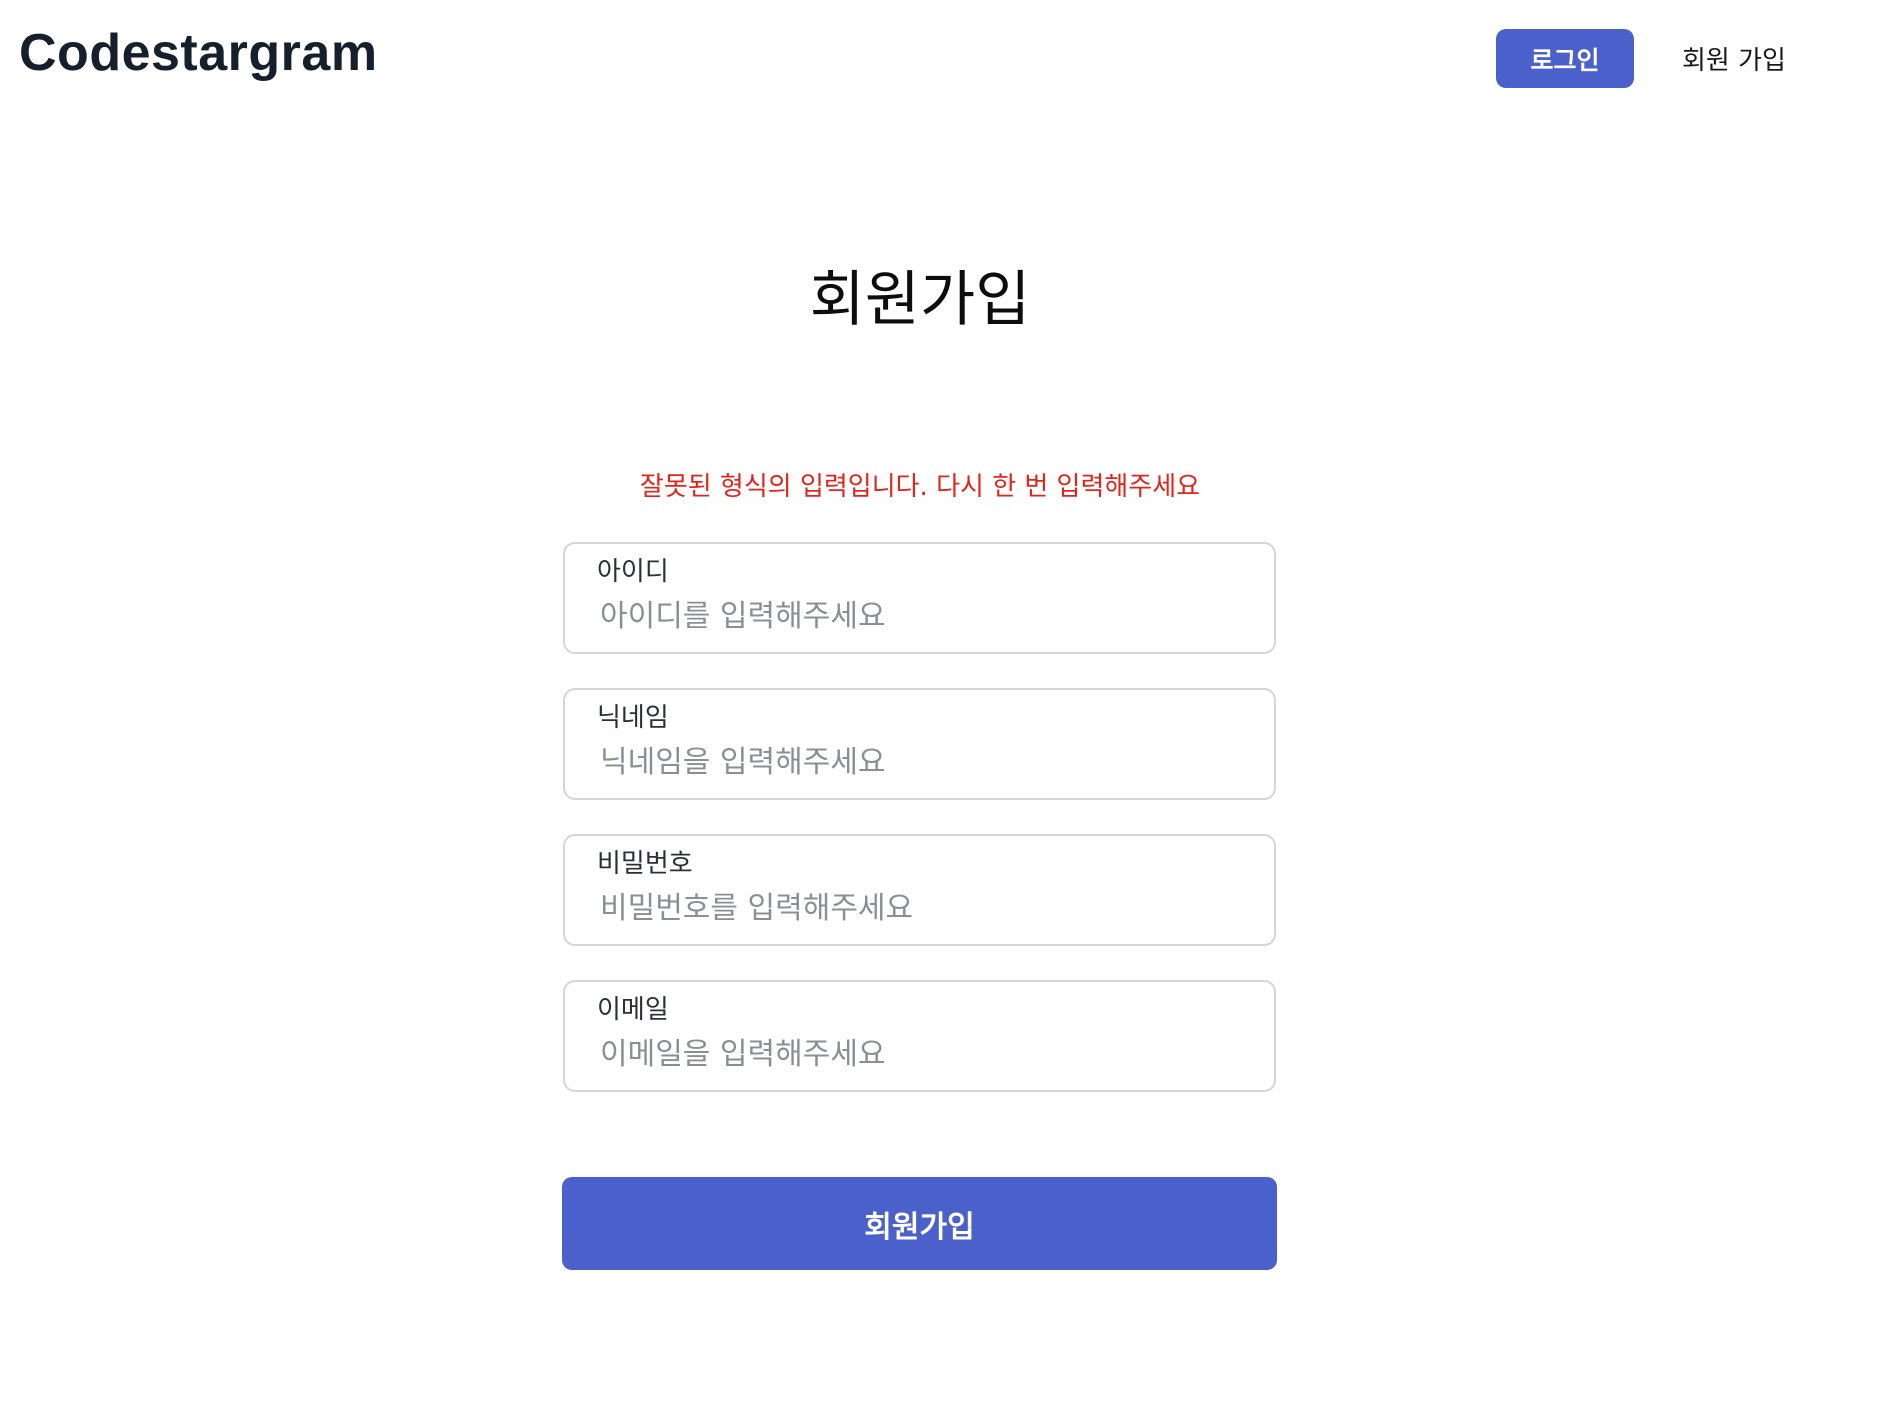 The height and width of the screenshot is (1410, 1880). I want to click on username-label: 아이디, so click(633, 572).